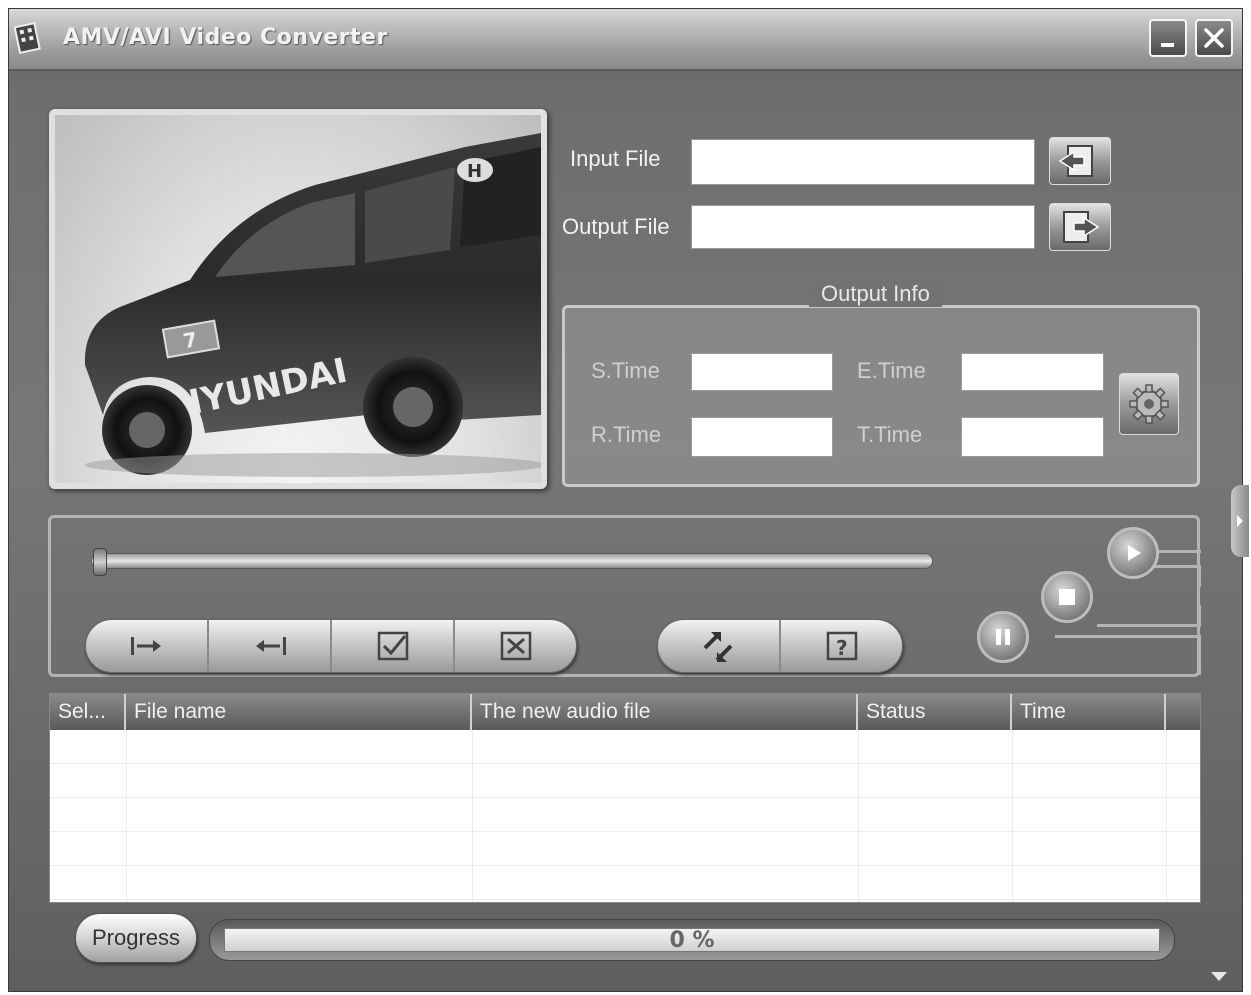  Describe the element at coordinates (1032, 372) in the screenshot. I see `e-time-field` at that location.